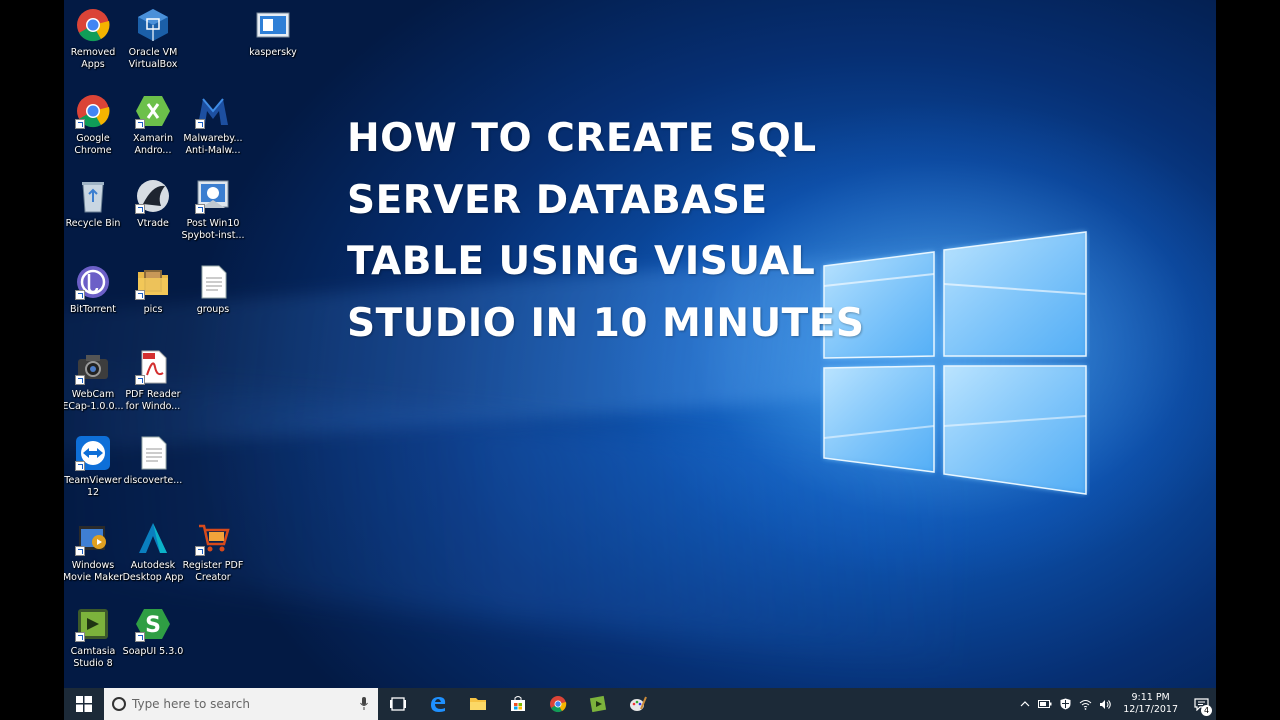 The height and width of the screenshot is (720, 1280). I want to click on search-box: Type here to search, so click(241, 704).